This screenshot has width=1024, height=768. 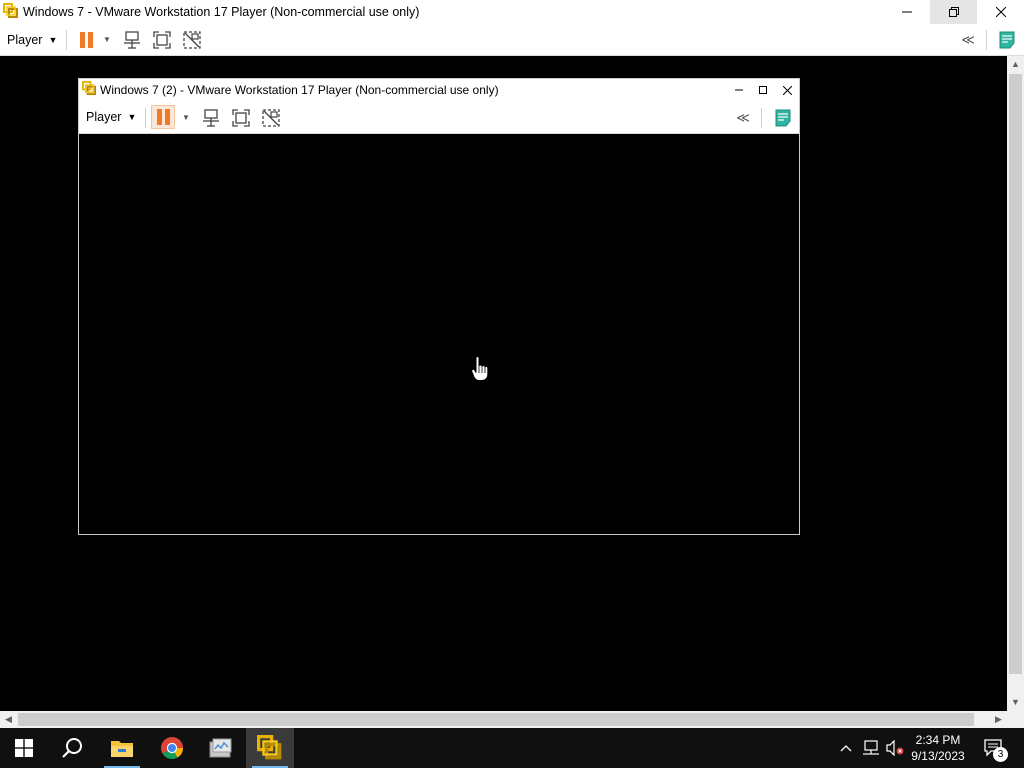 What do you see at coordinates (1015, 702) in the screenshot?
I see `scroll-down-arrow-icon: ▼` at bounding box center [1015, 702].